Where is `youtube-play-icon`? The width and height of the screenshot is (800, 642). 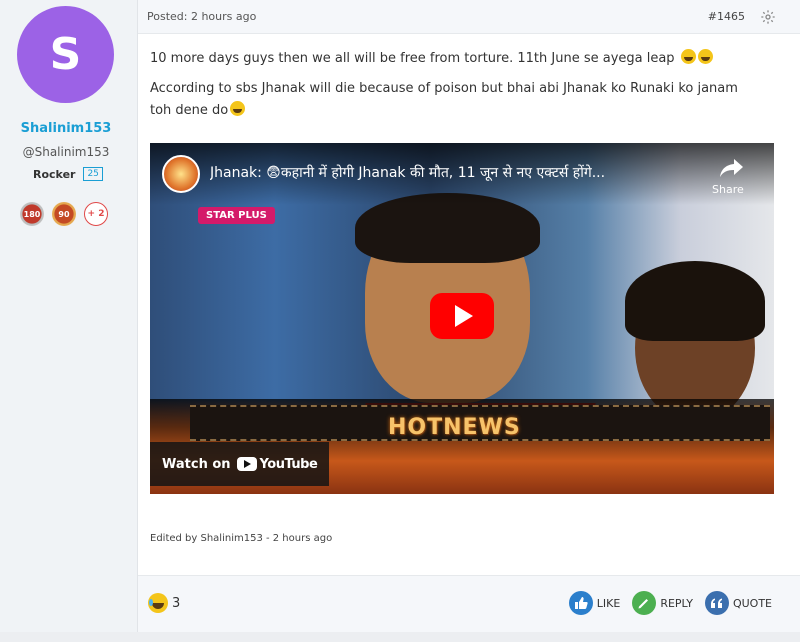
youtube-play-icon is located at coordinates (246, 464).